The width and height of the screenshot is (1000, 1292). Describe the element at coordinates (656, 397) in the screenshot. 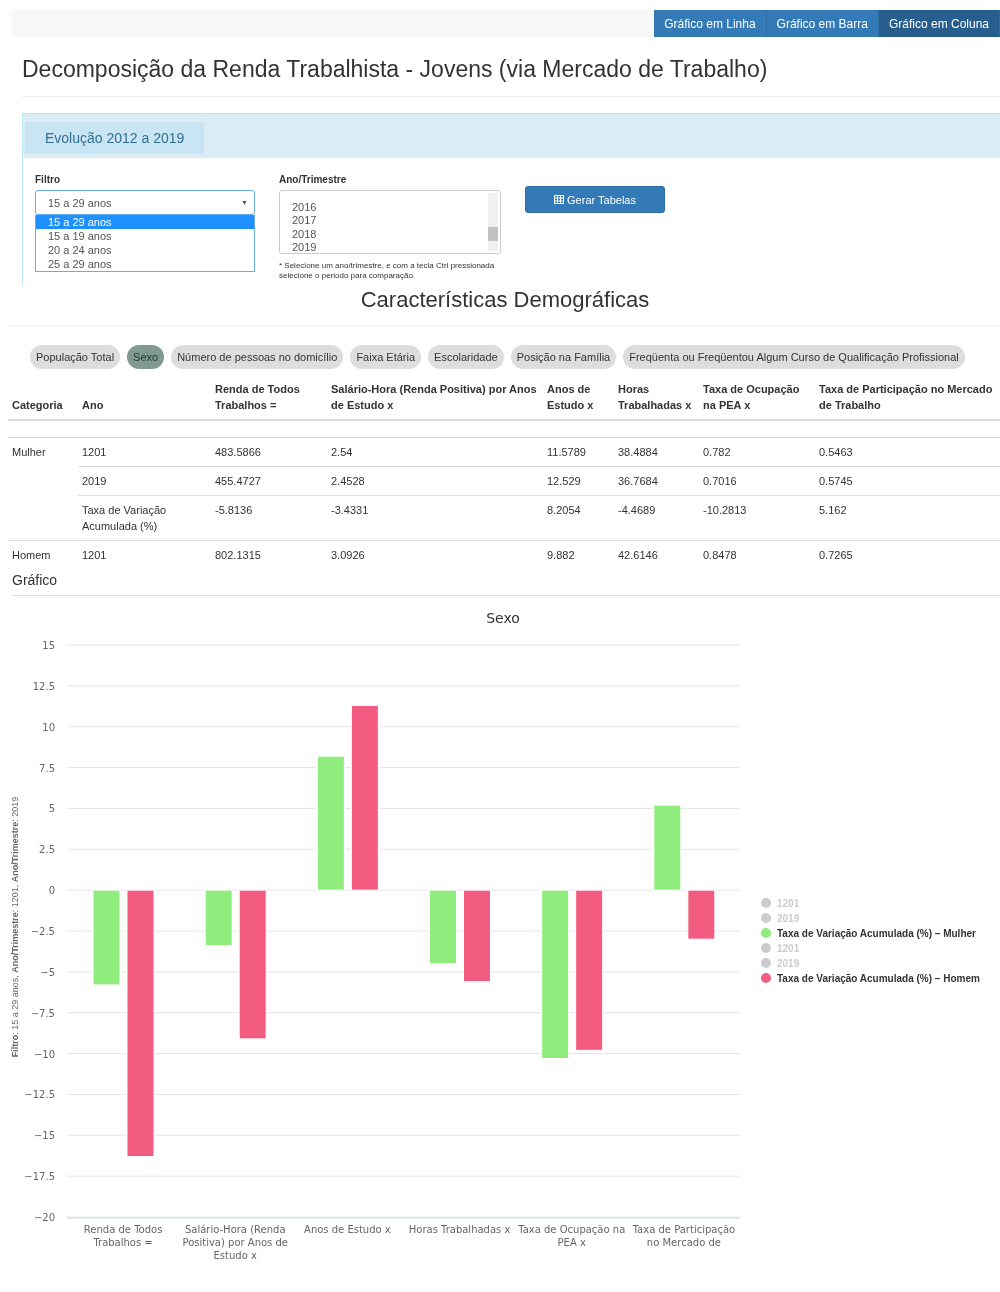

I see `column-header: Horas Trabalhadas x` at that location.